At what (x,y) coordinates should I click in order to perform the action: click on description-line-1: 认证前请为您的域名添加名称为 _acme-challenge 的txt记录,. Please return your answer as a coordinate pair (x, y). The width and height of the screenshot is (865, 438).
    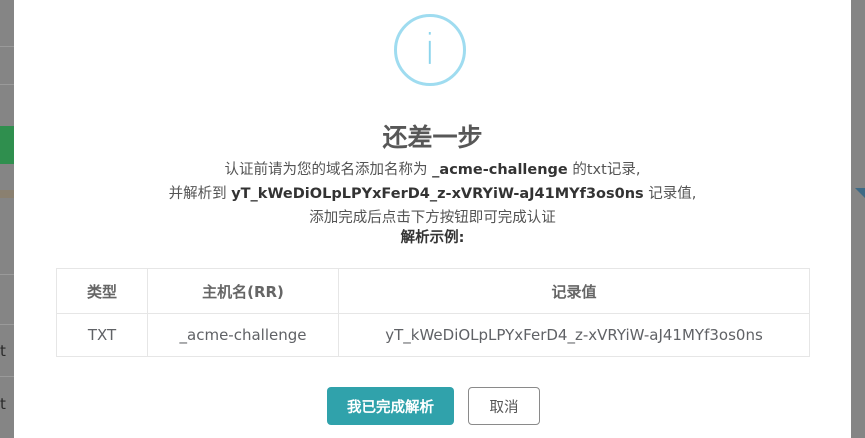
    Looking at the image, I should click on (432, 170).